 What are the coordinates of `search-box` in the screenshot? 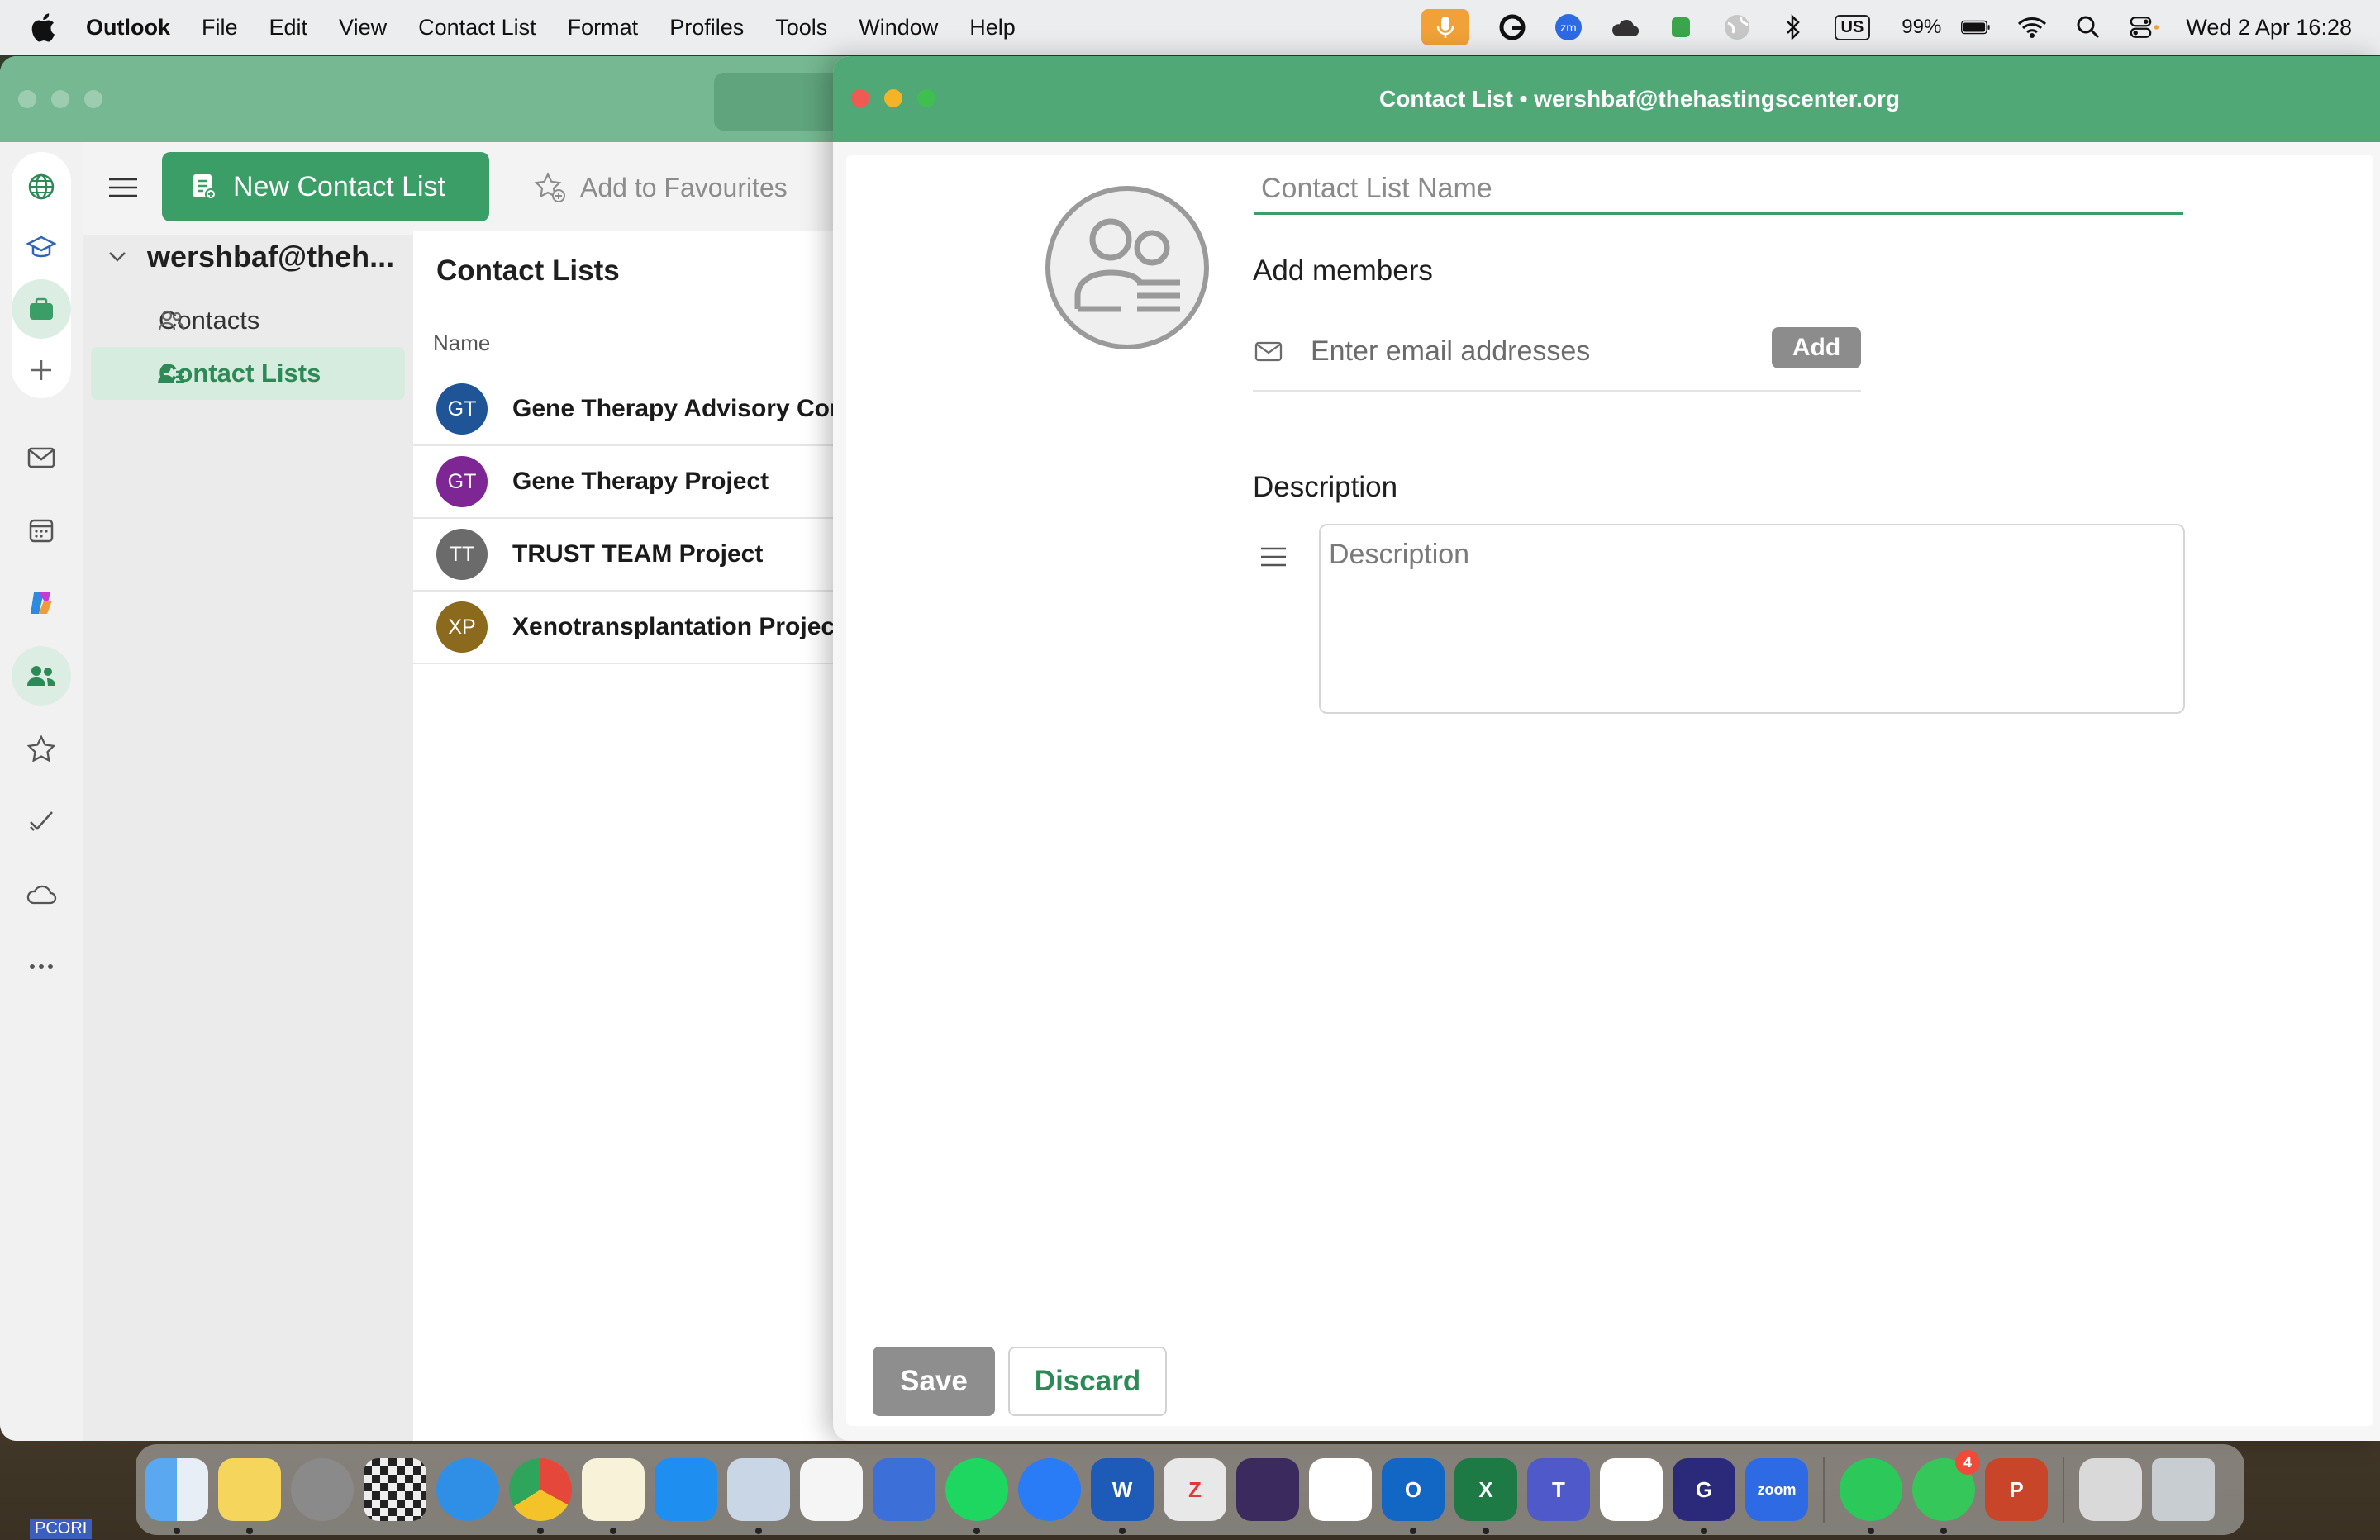 It's located at (782, 102).